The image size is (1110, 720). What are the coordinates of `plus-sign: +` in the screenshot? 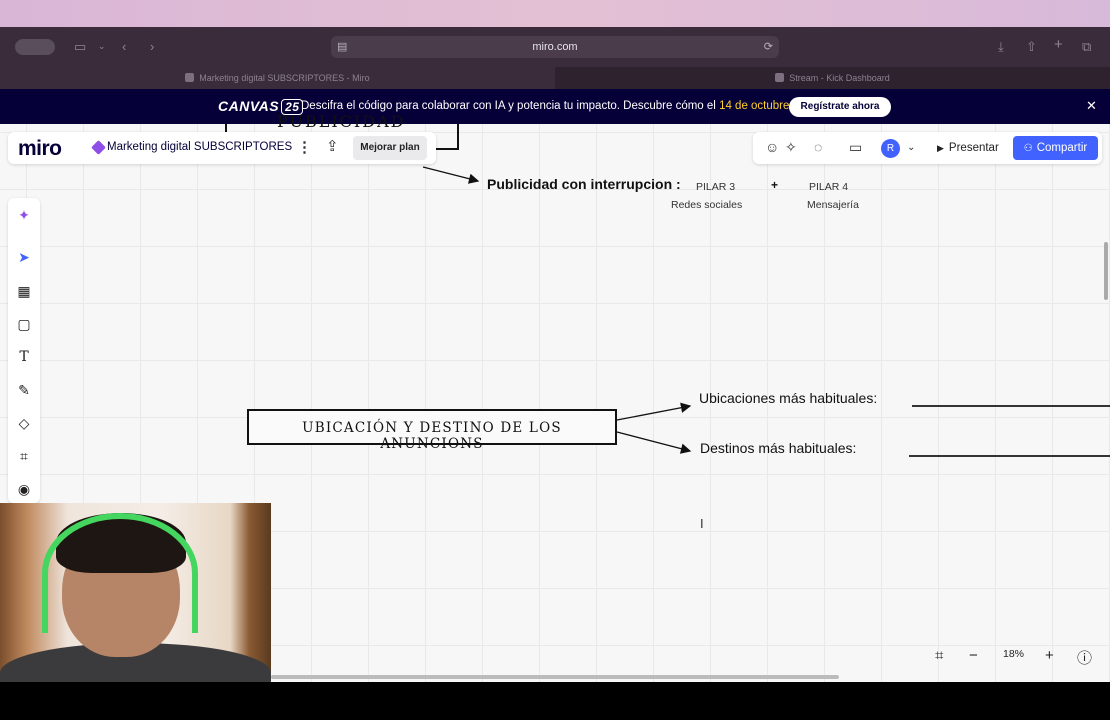 It's located at (774, 185).